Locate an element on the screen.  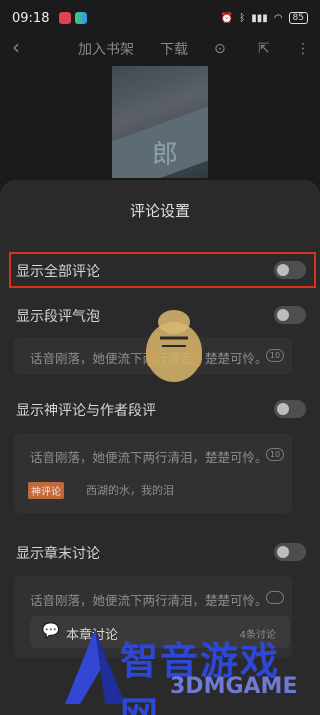
setting-label: 显示全部评论 is located at coordinates (58, 272).